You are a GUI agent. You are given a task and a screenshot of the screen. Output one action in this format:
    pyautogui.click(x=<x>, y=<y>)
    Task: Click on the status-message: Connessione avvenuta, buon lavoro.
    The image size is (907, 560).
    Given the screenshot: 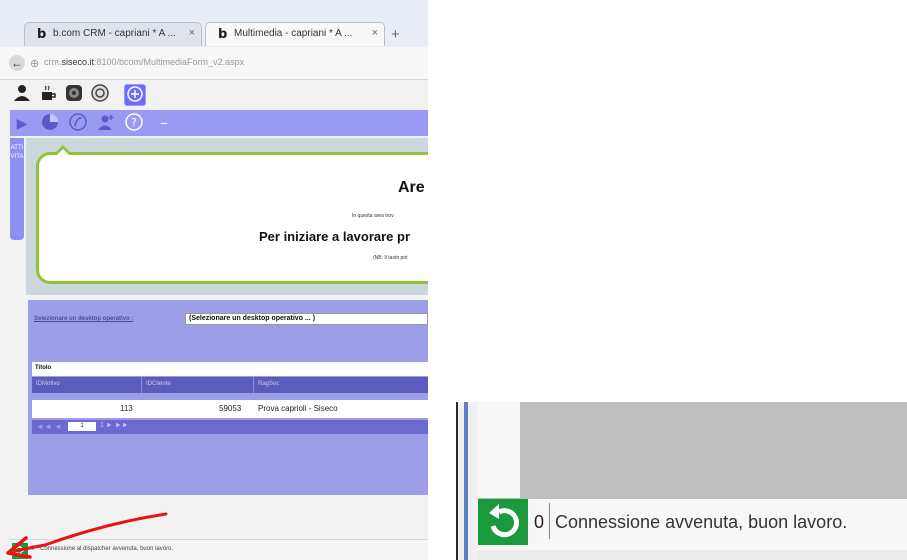 What is the action you would take?
    pyautogui.click(x=701, y=522)
    